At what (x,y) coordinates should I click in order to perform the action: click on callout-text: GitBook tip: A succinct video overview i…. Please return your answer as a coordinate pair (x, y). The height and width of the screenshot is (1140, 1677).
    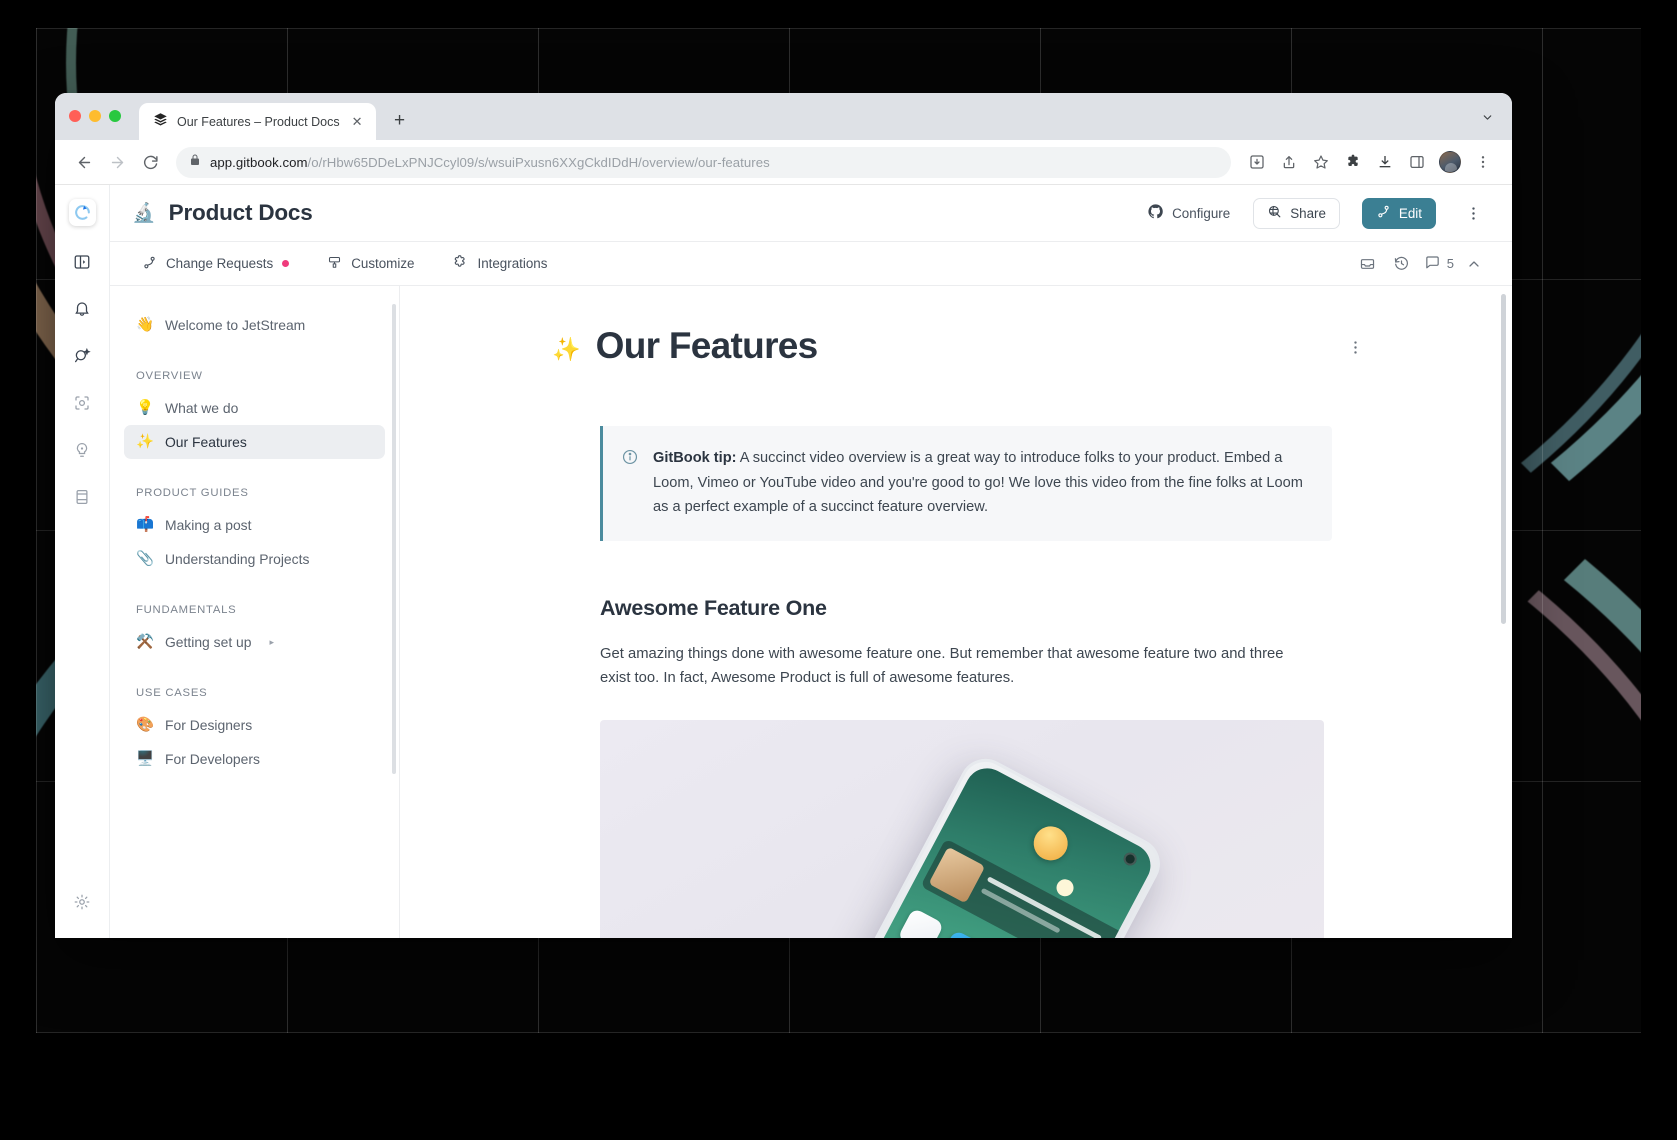
    Looking at the image, I should click on (980, 482).